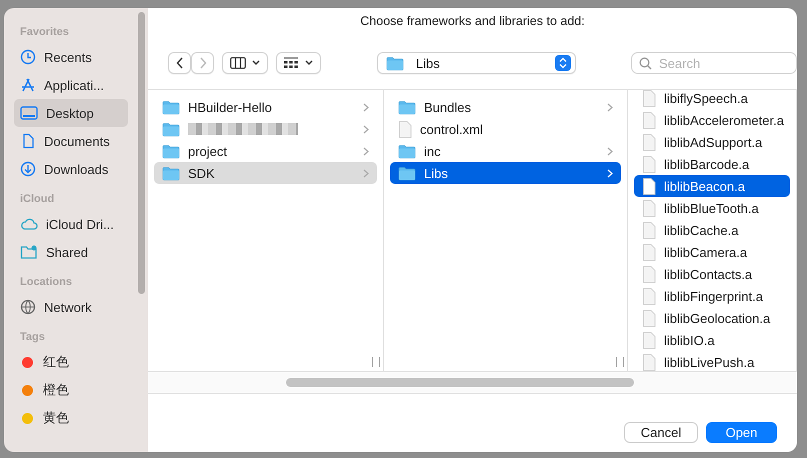 Image resolution: width=807 pixels, height=458 pixels. I want to click on file-row: inc, so click(505, 151).